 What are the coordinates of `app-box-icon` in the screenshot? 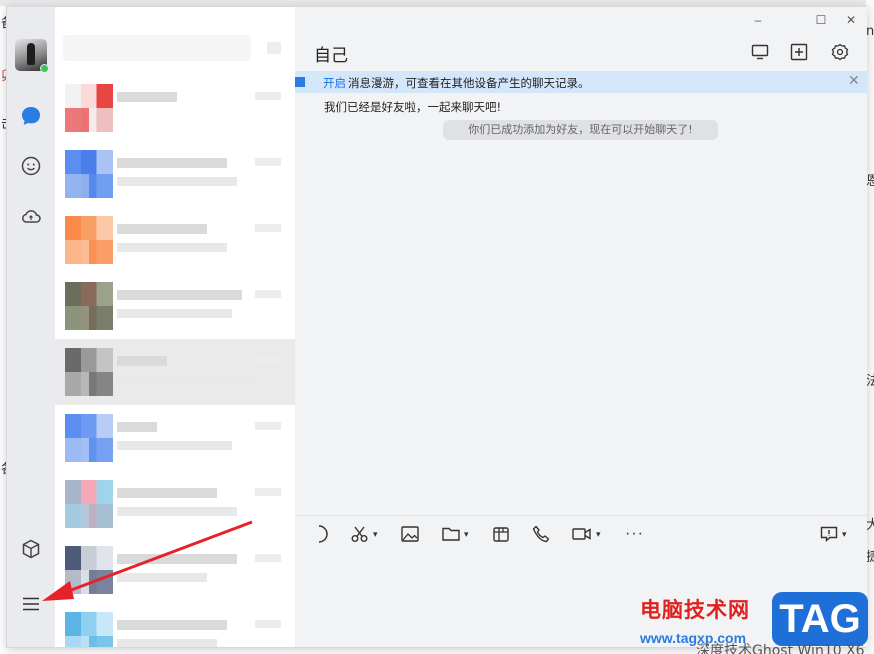 It's located at (31, 549).